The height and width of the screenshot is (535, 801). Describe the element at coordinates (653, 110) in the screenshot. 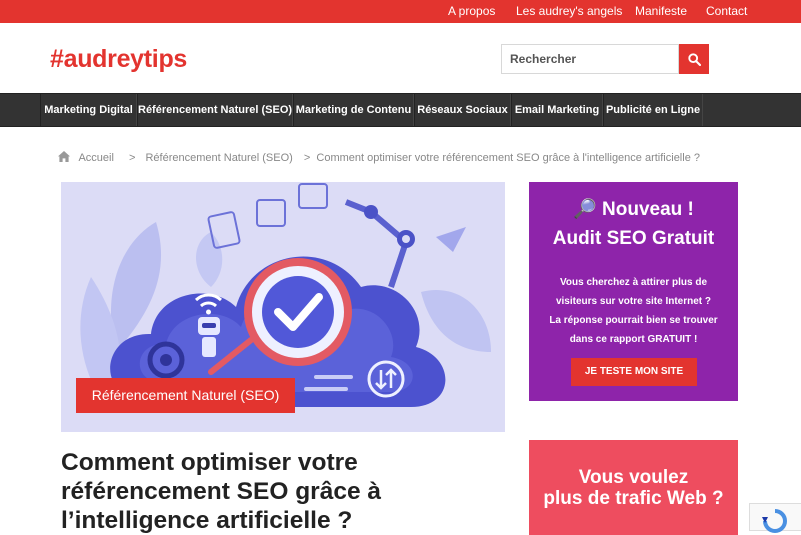

I see `nav-publicite-en-ligne: Publicité en Ligne` at that location.